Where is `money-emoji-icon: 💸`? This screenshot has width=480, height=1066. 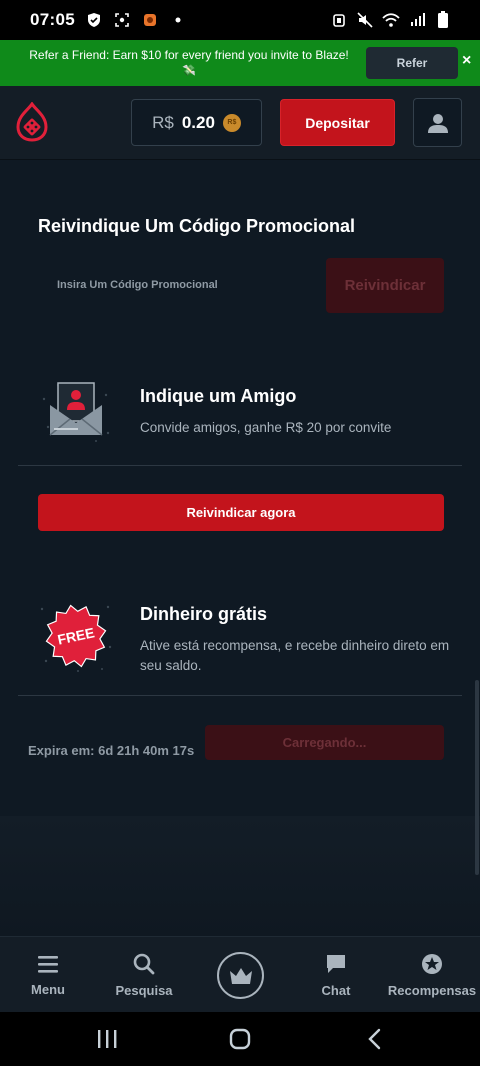 money-emoji-icon: 💸 is located at coordinates (189, 71).